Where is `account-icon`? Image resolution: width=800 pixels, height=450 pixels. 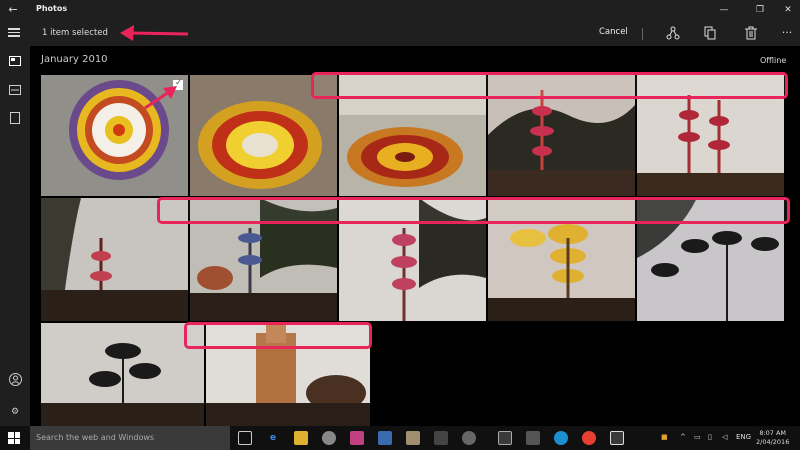 account-icon is located at coordinates (15, 380).